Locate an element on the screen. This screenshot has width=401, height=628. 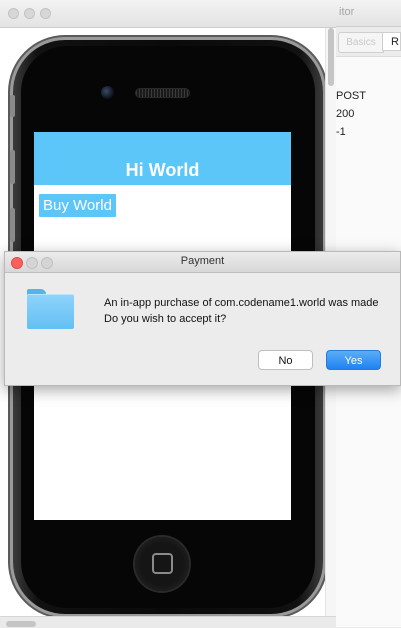
scrollbar-thumb is located at coordinates (331, 57).